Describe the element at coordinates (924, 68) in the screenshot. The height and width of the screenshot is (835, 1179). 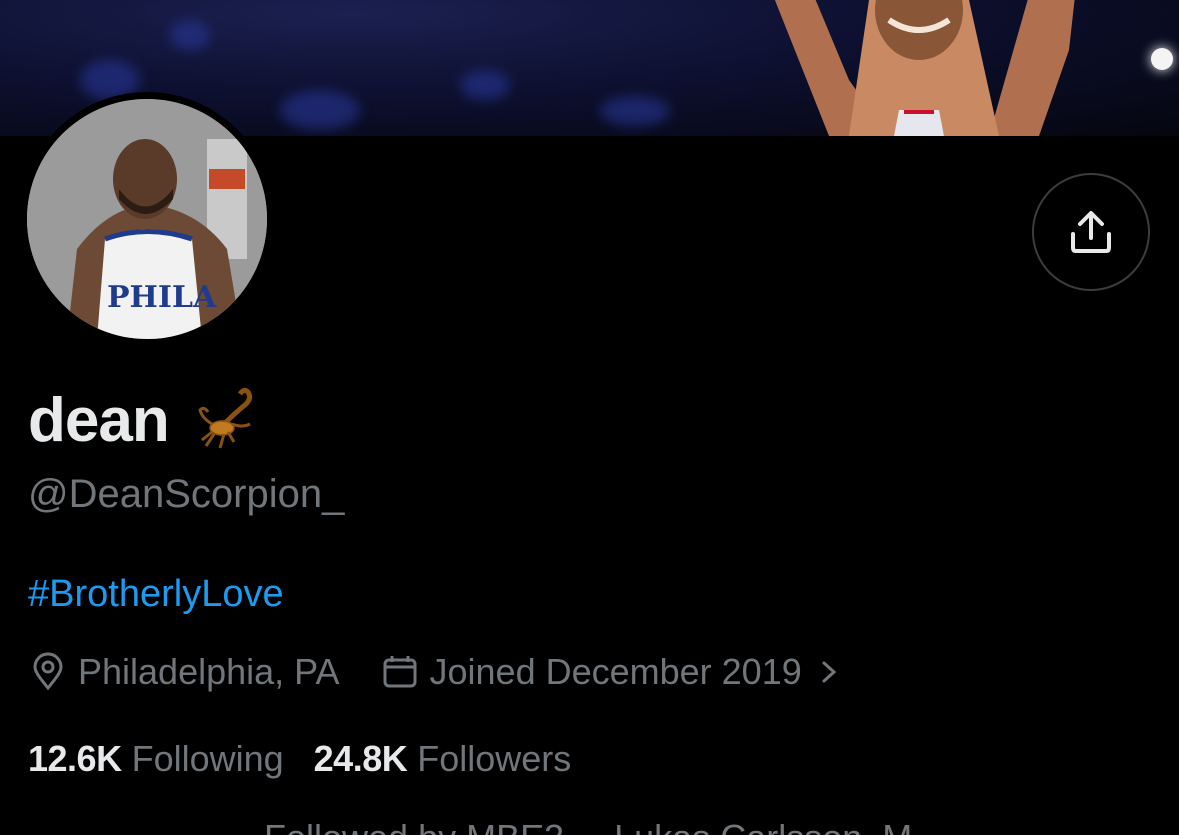
I see `banner-player-image` at that location.